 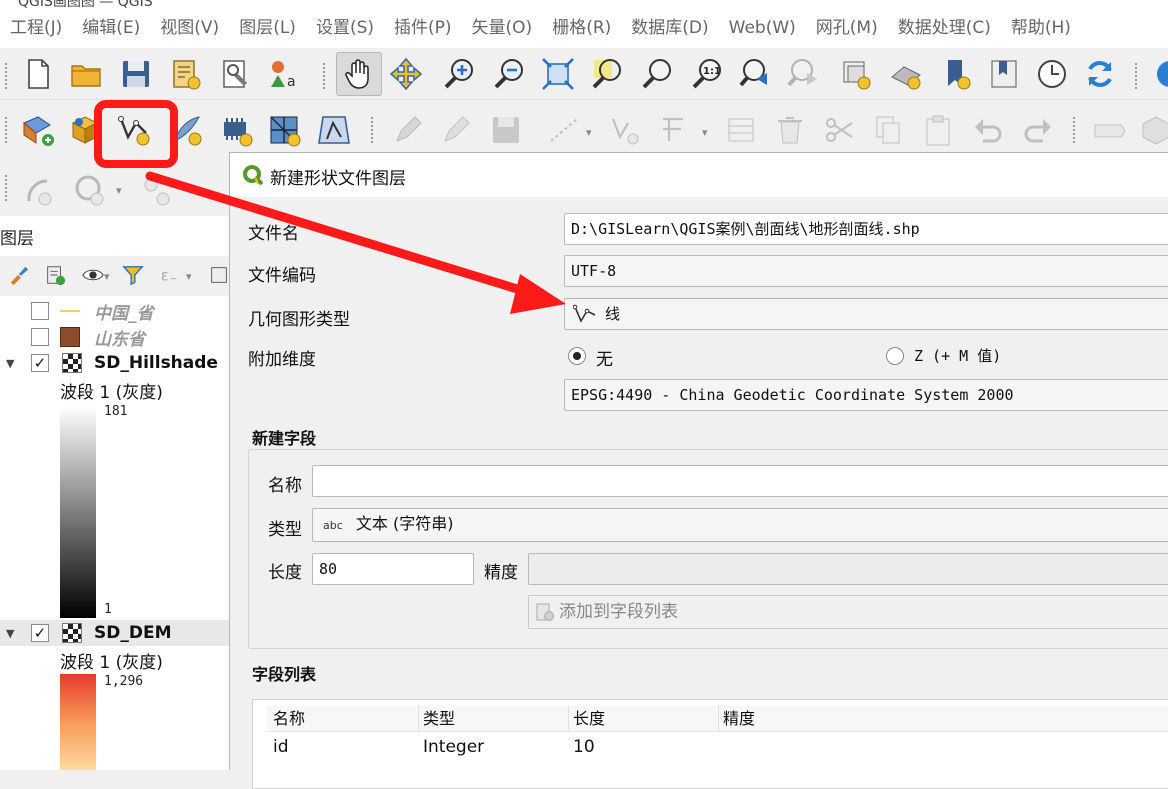 I want to click on modify-attributes-icon, so click(x=676, y=130).